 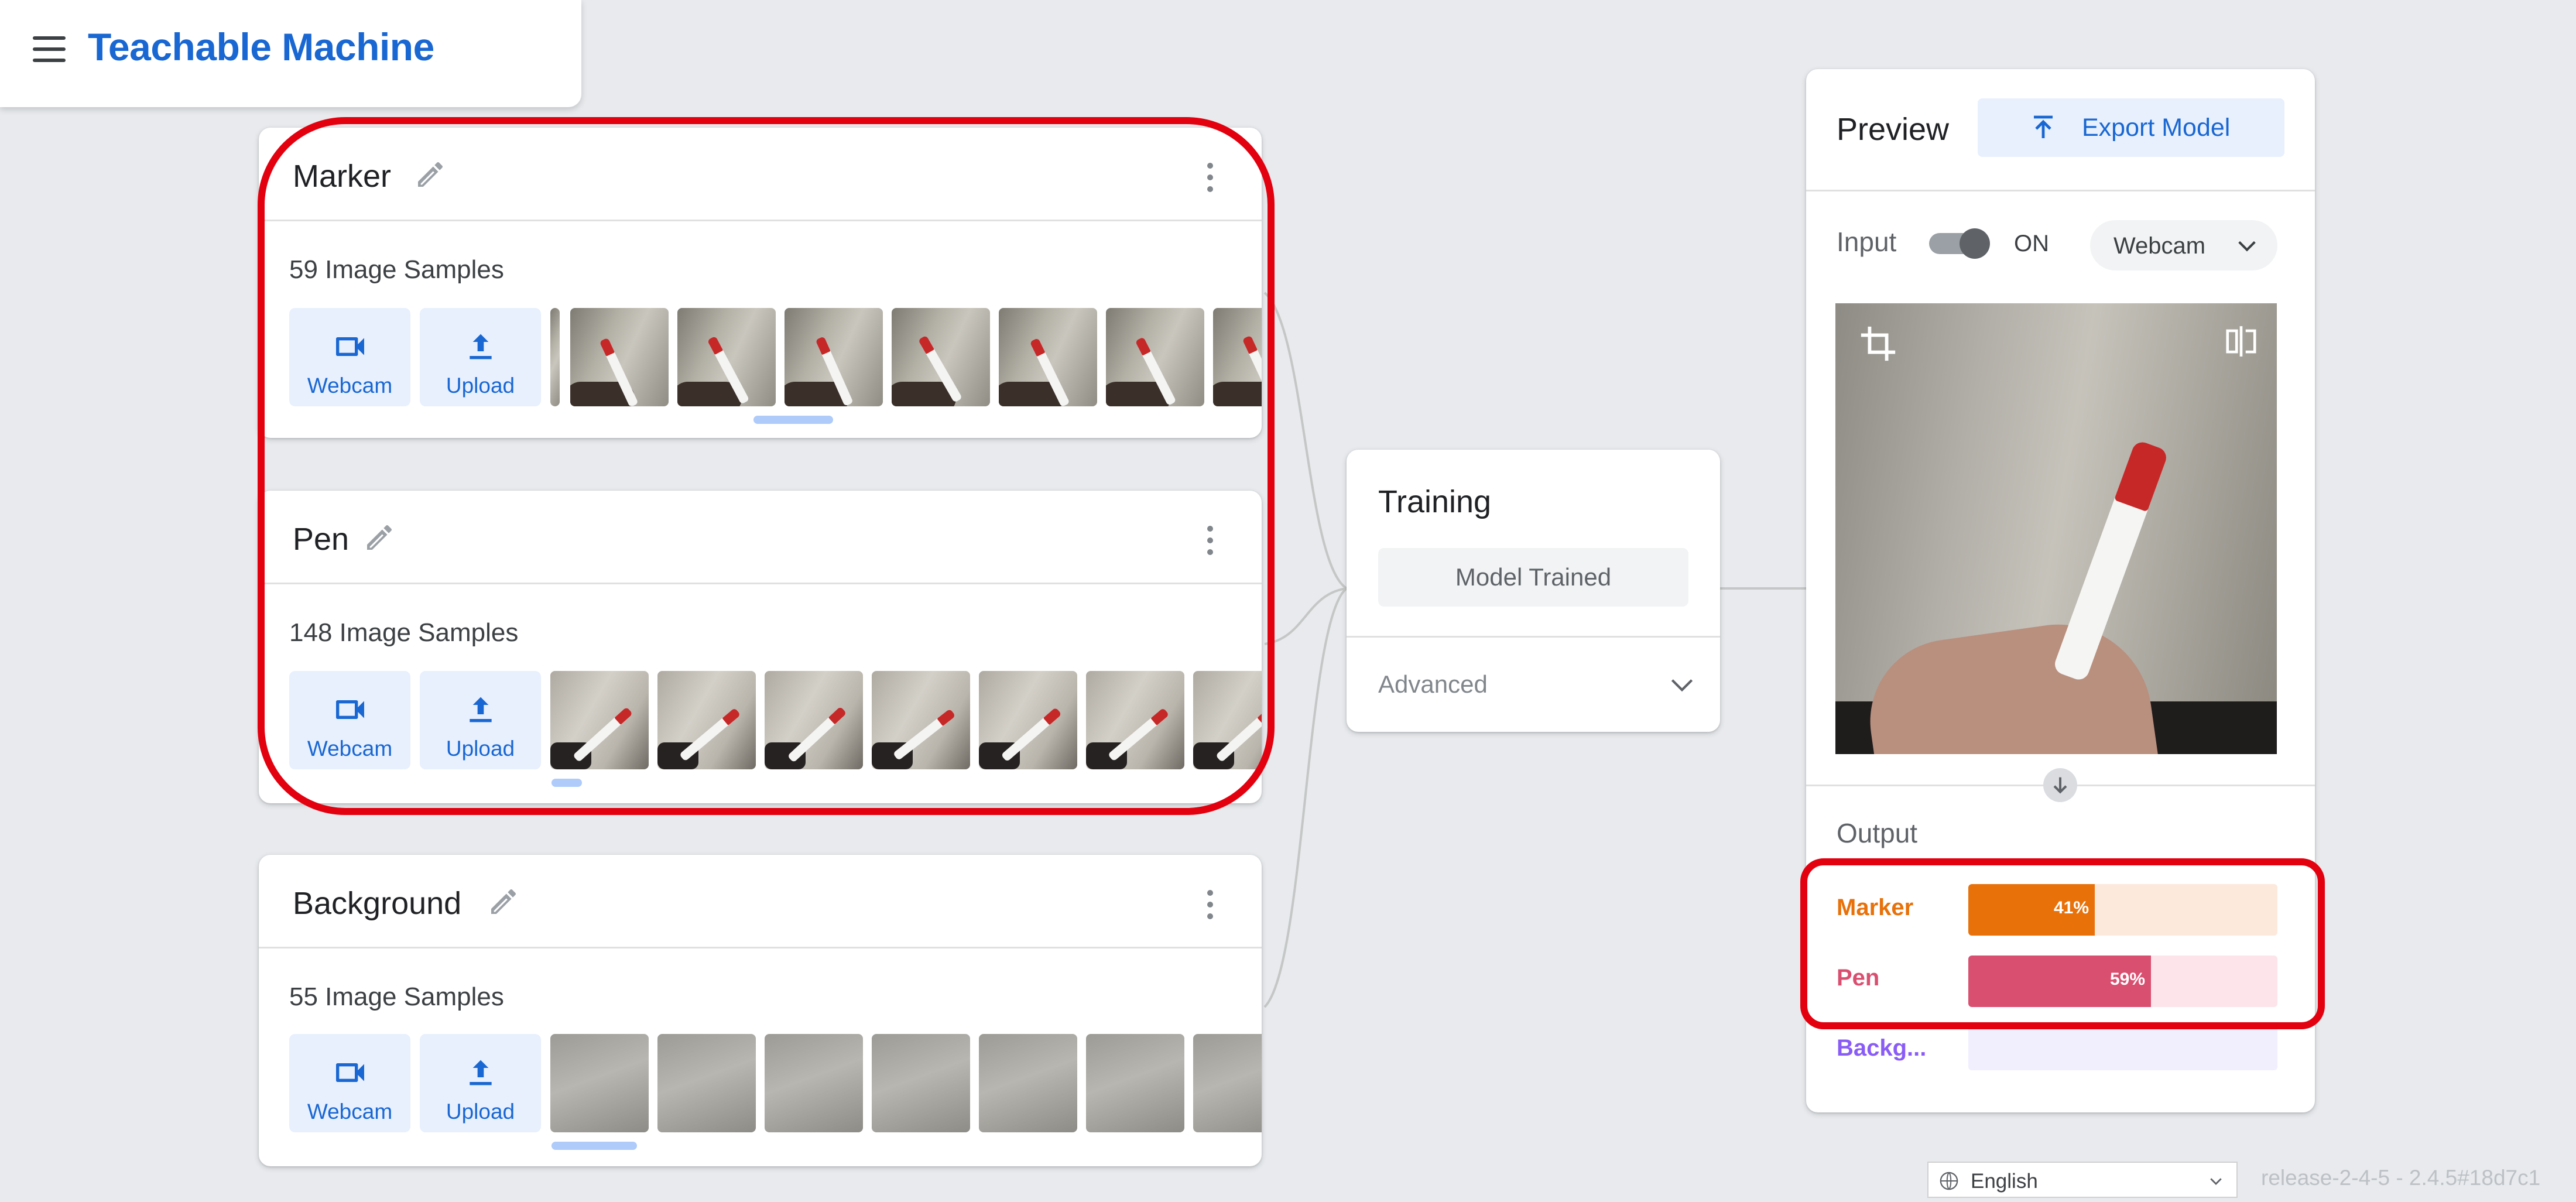 I want to click on confidence-percent: 41%, so click(x=2071, y=908).